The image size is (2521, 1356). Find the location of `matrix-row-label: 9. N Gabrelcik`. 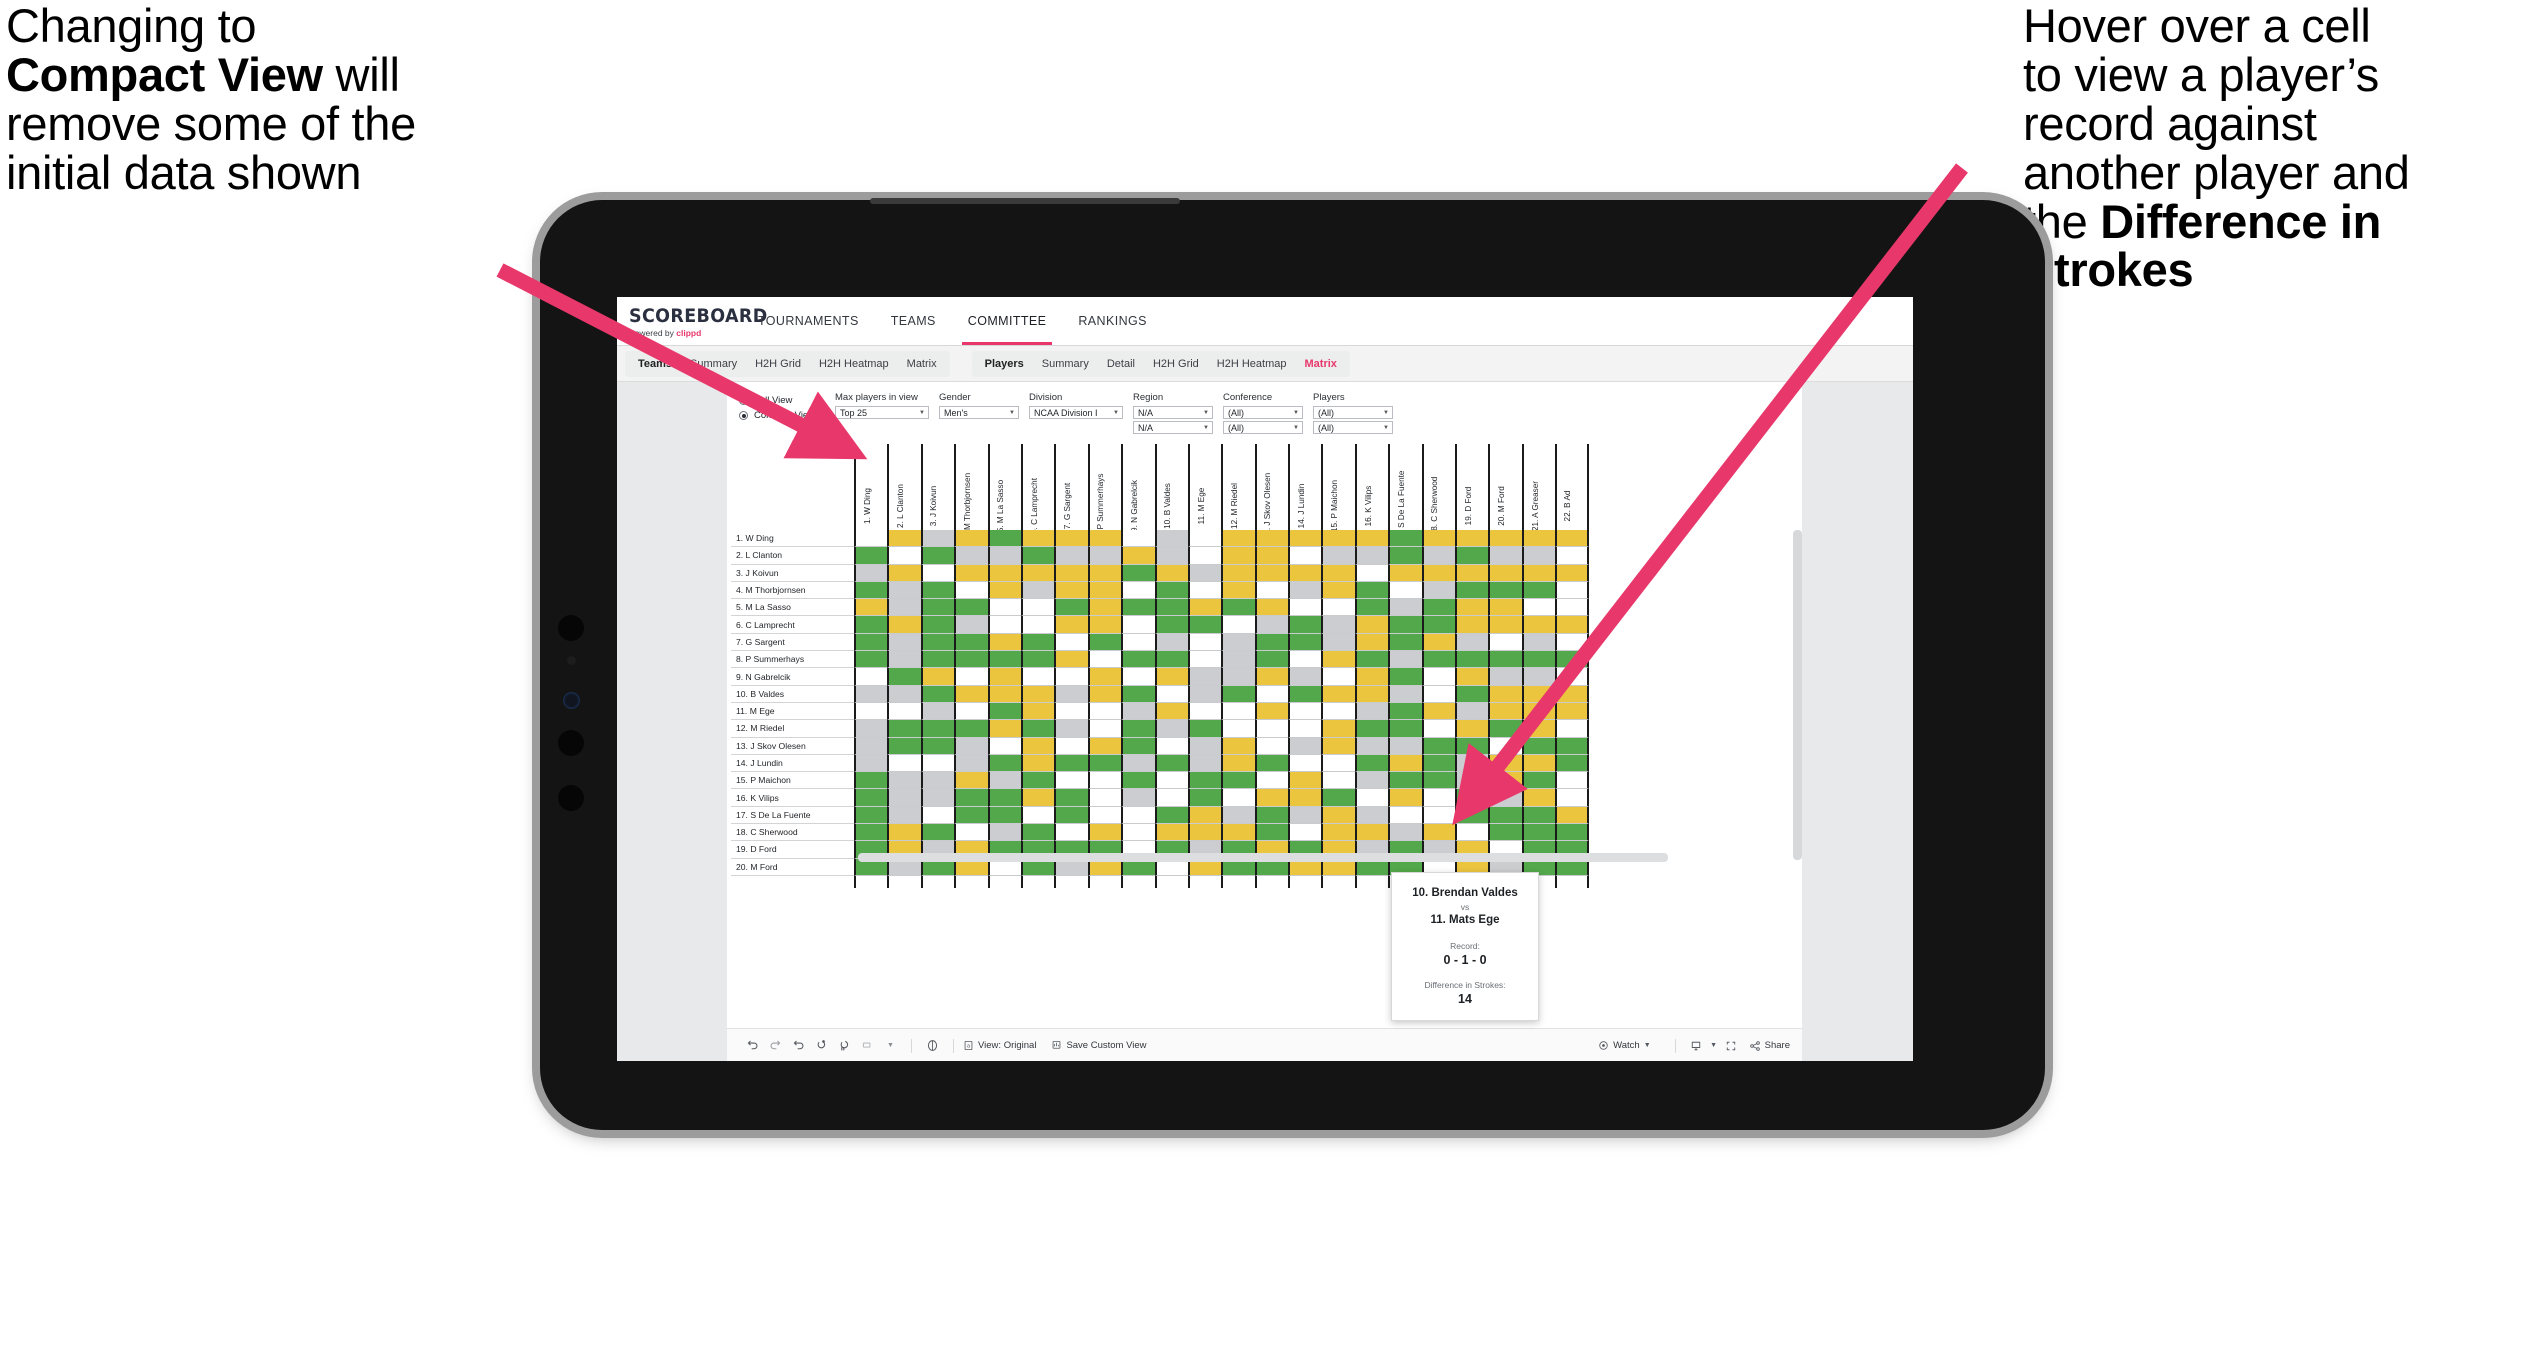

matrix-row-label: 9. N Gabrelcik is located at coordinates (792, 677).